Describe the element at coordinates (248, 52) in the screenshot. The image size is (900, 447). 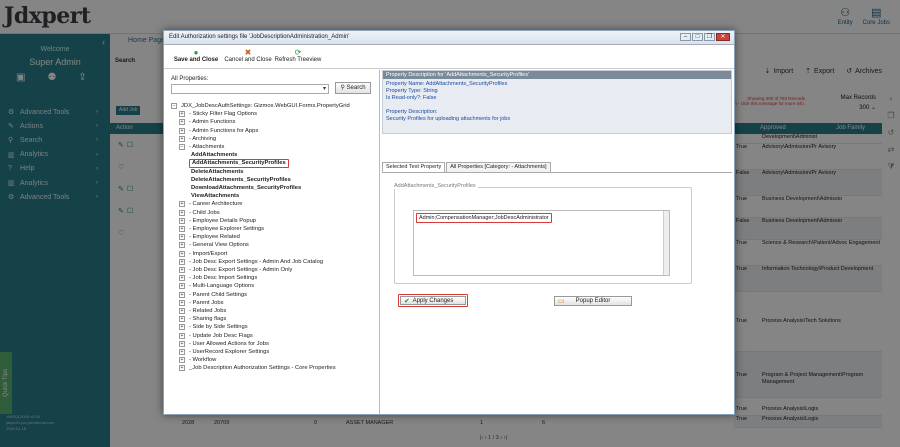
I see `cancel-icon: ✖` at that location.